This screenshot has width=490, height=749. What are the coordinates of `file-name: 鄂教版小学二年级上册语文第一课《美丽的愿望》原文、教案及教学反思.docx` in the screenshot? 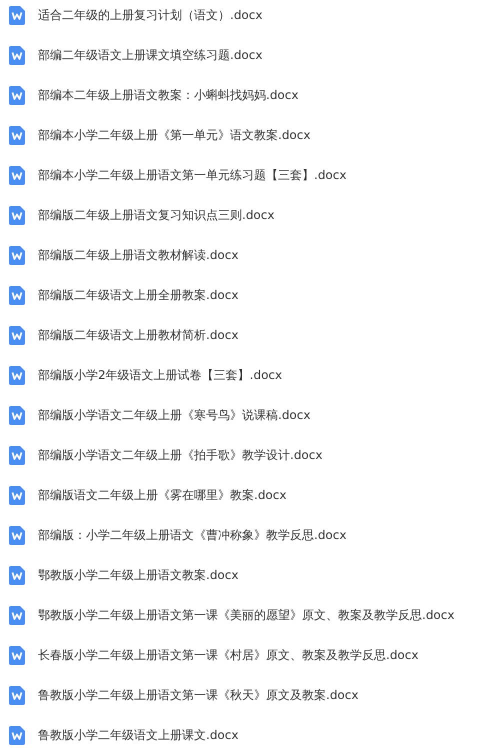 It's located at (246, 615).